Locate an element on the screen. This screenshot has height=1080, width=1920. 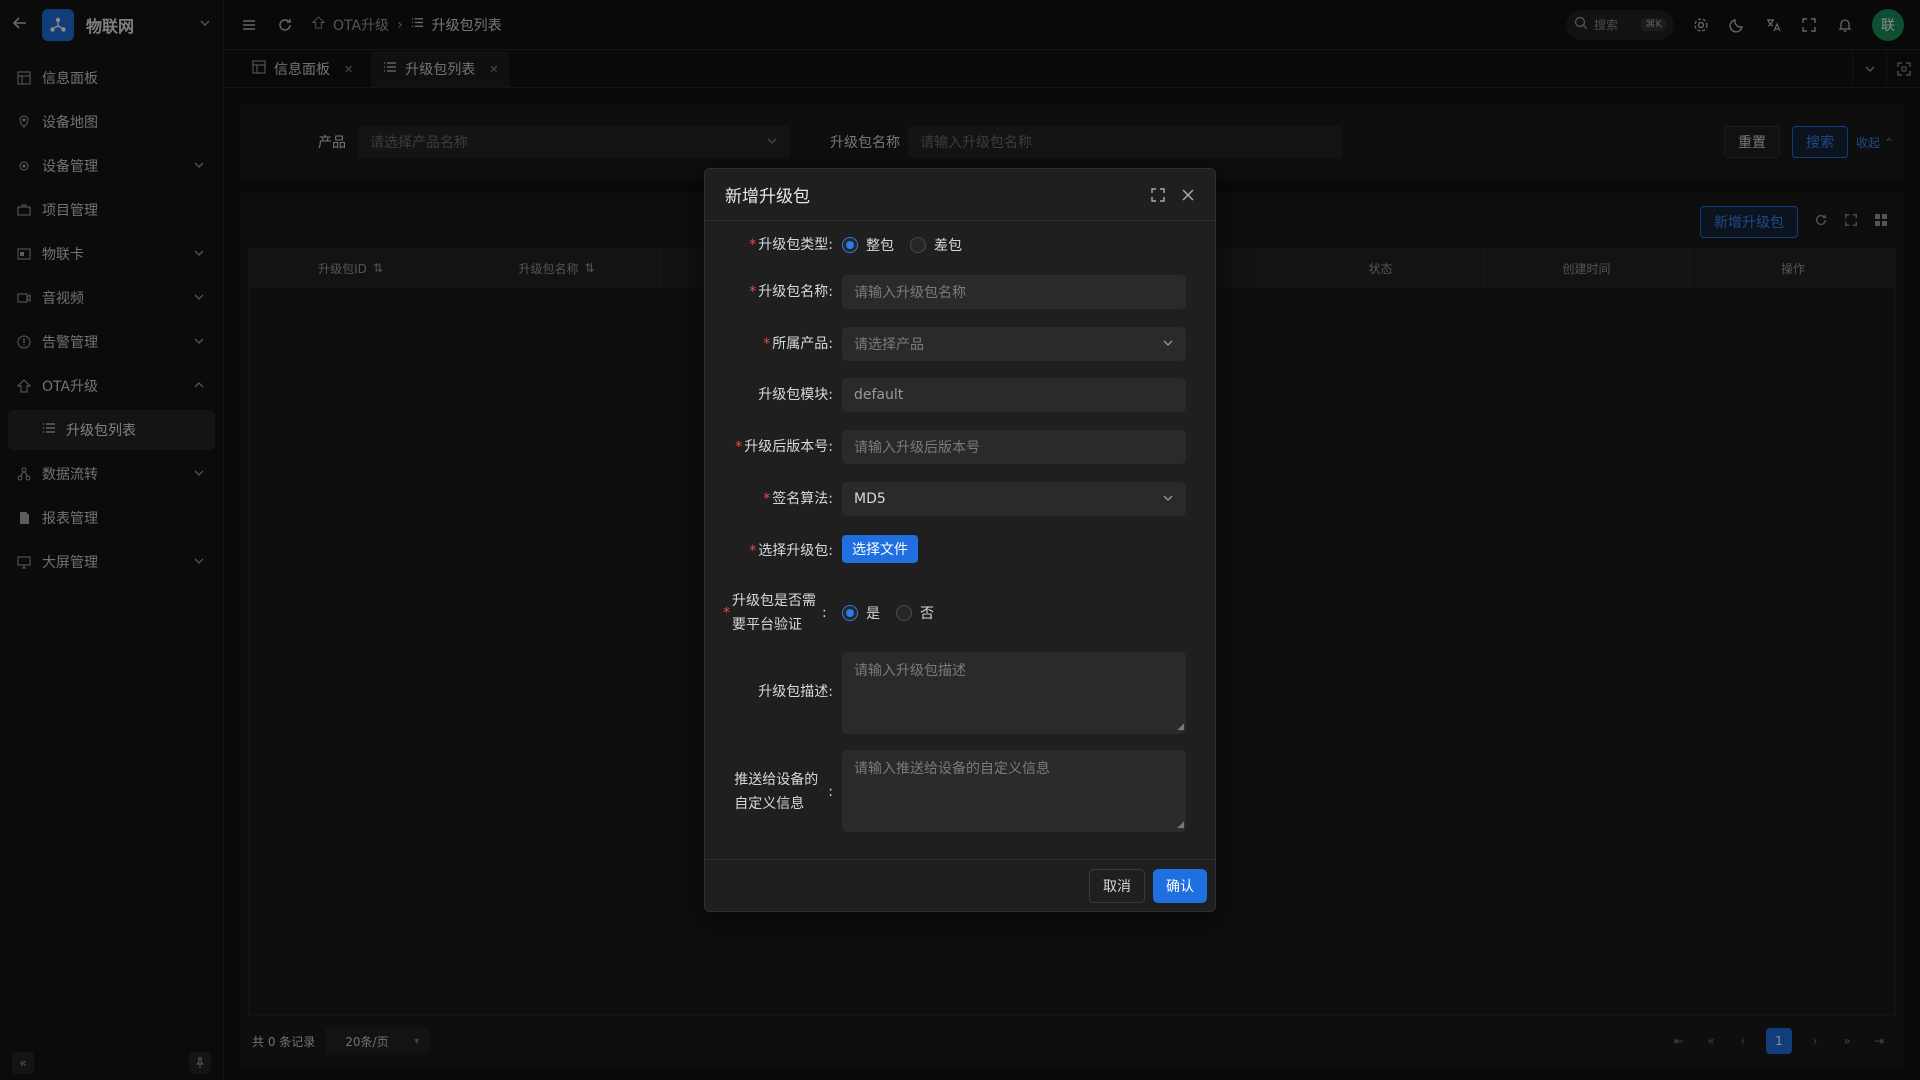
field-label-custom-wrap: 推送给设备的 自定义信息 : is located at coordinates (783, 792).